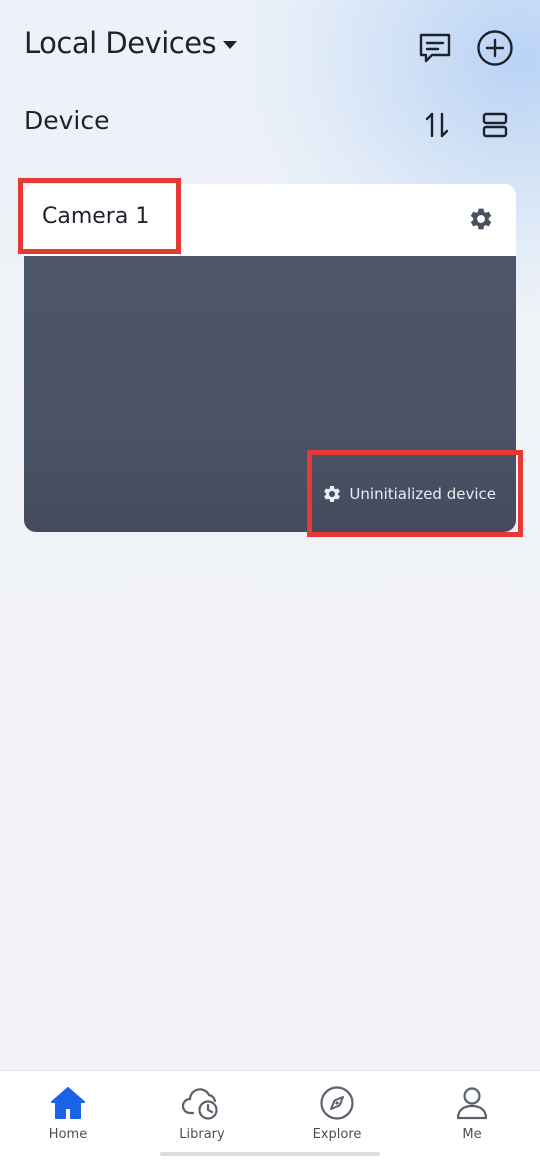 The height and width of the screenshot is (1160, 540). Describe the element at coordinates (270, 220) in the screenshot. I see `device-card-header: Camera 1` at that location.